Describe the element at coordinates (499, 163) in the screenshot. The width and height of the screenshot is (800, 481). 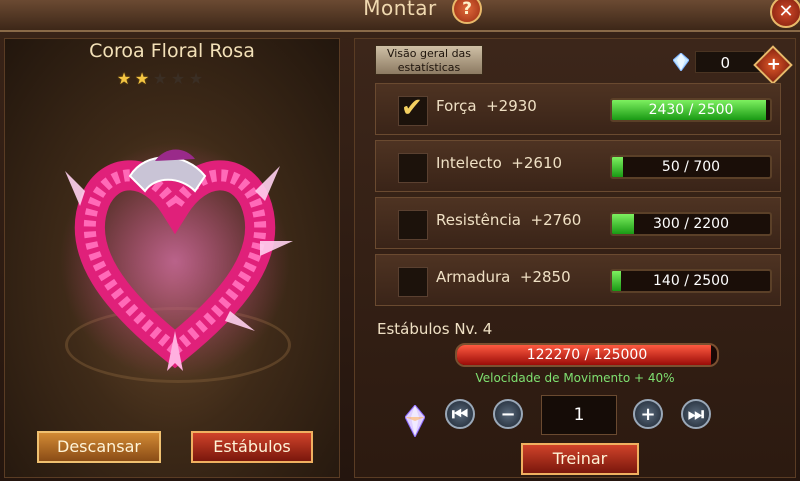
I see `stat-label: Intelecto +2610` at that location.